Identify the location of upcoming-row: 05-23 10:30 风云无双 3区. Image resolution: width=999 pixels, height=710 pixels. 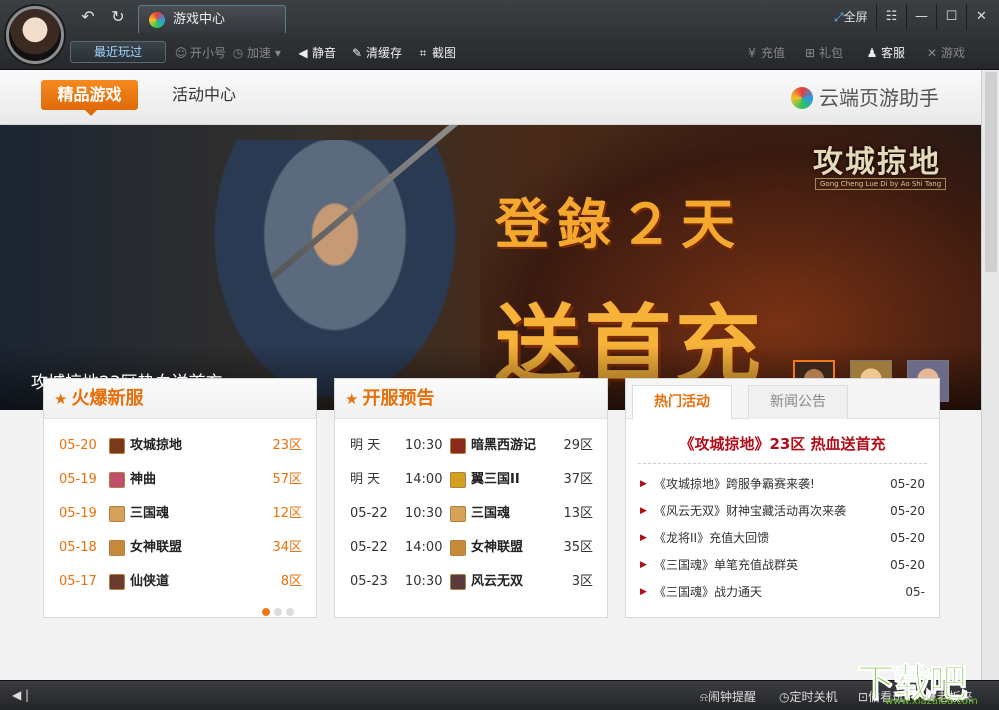
(471, 582).